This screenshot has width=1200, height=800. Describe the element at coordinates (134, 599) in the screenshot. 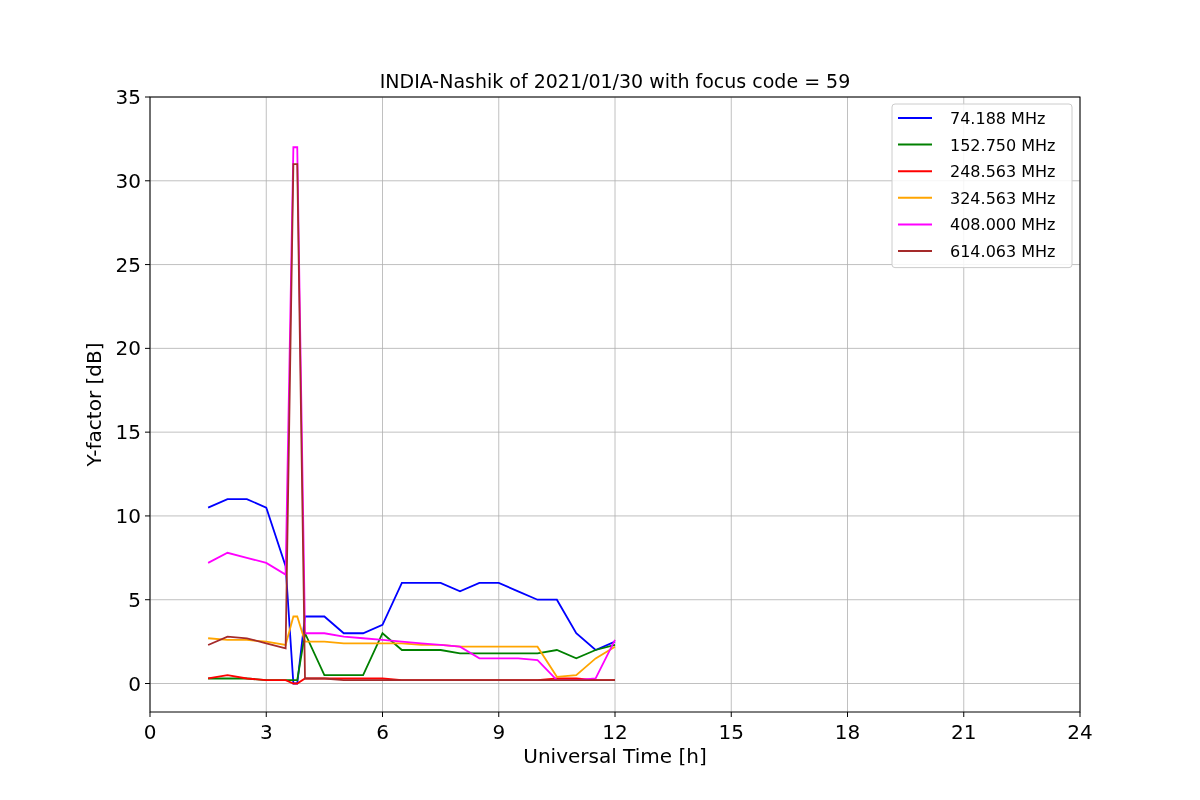

I see `tick-label: 5` at that location.